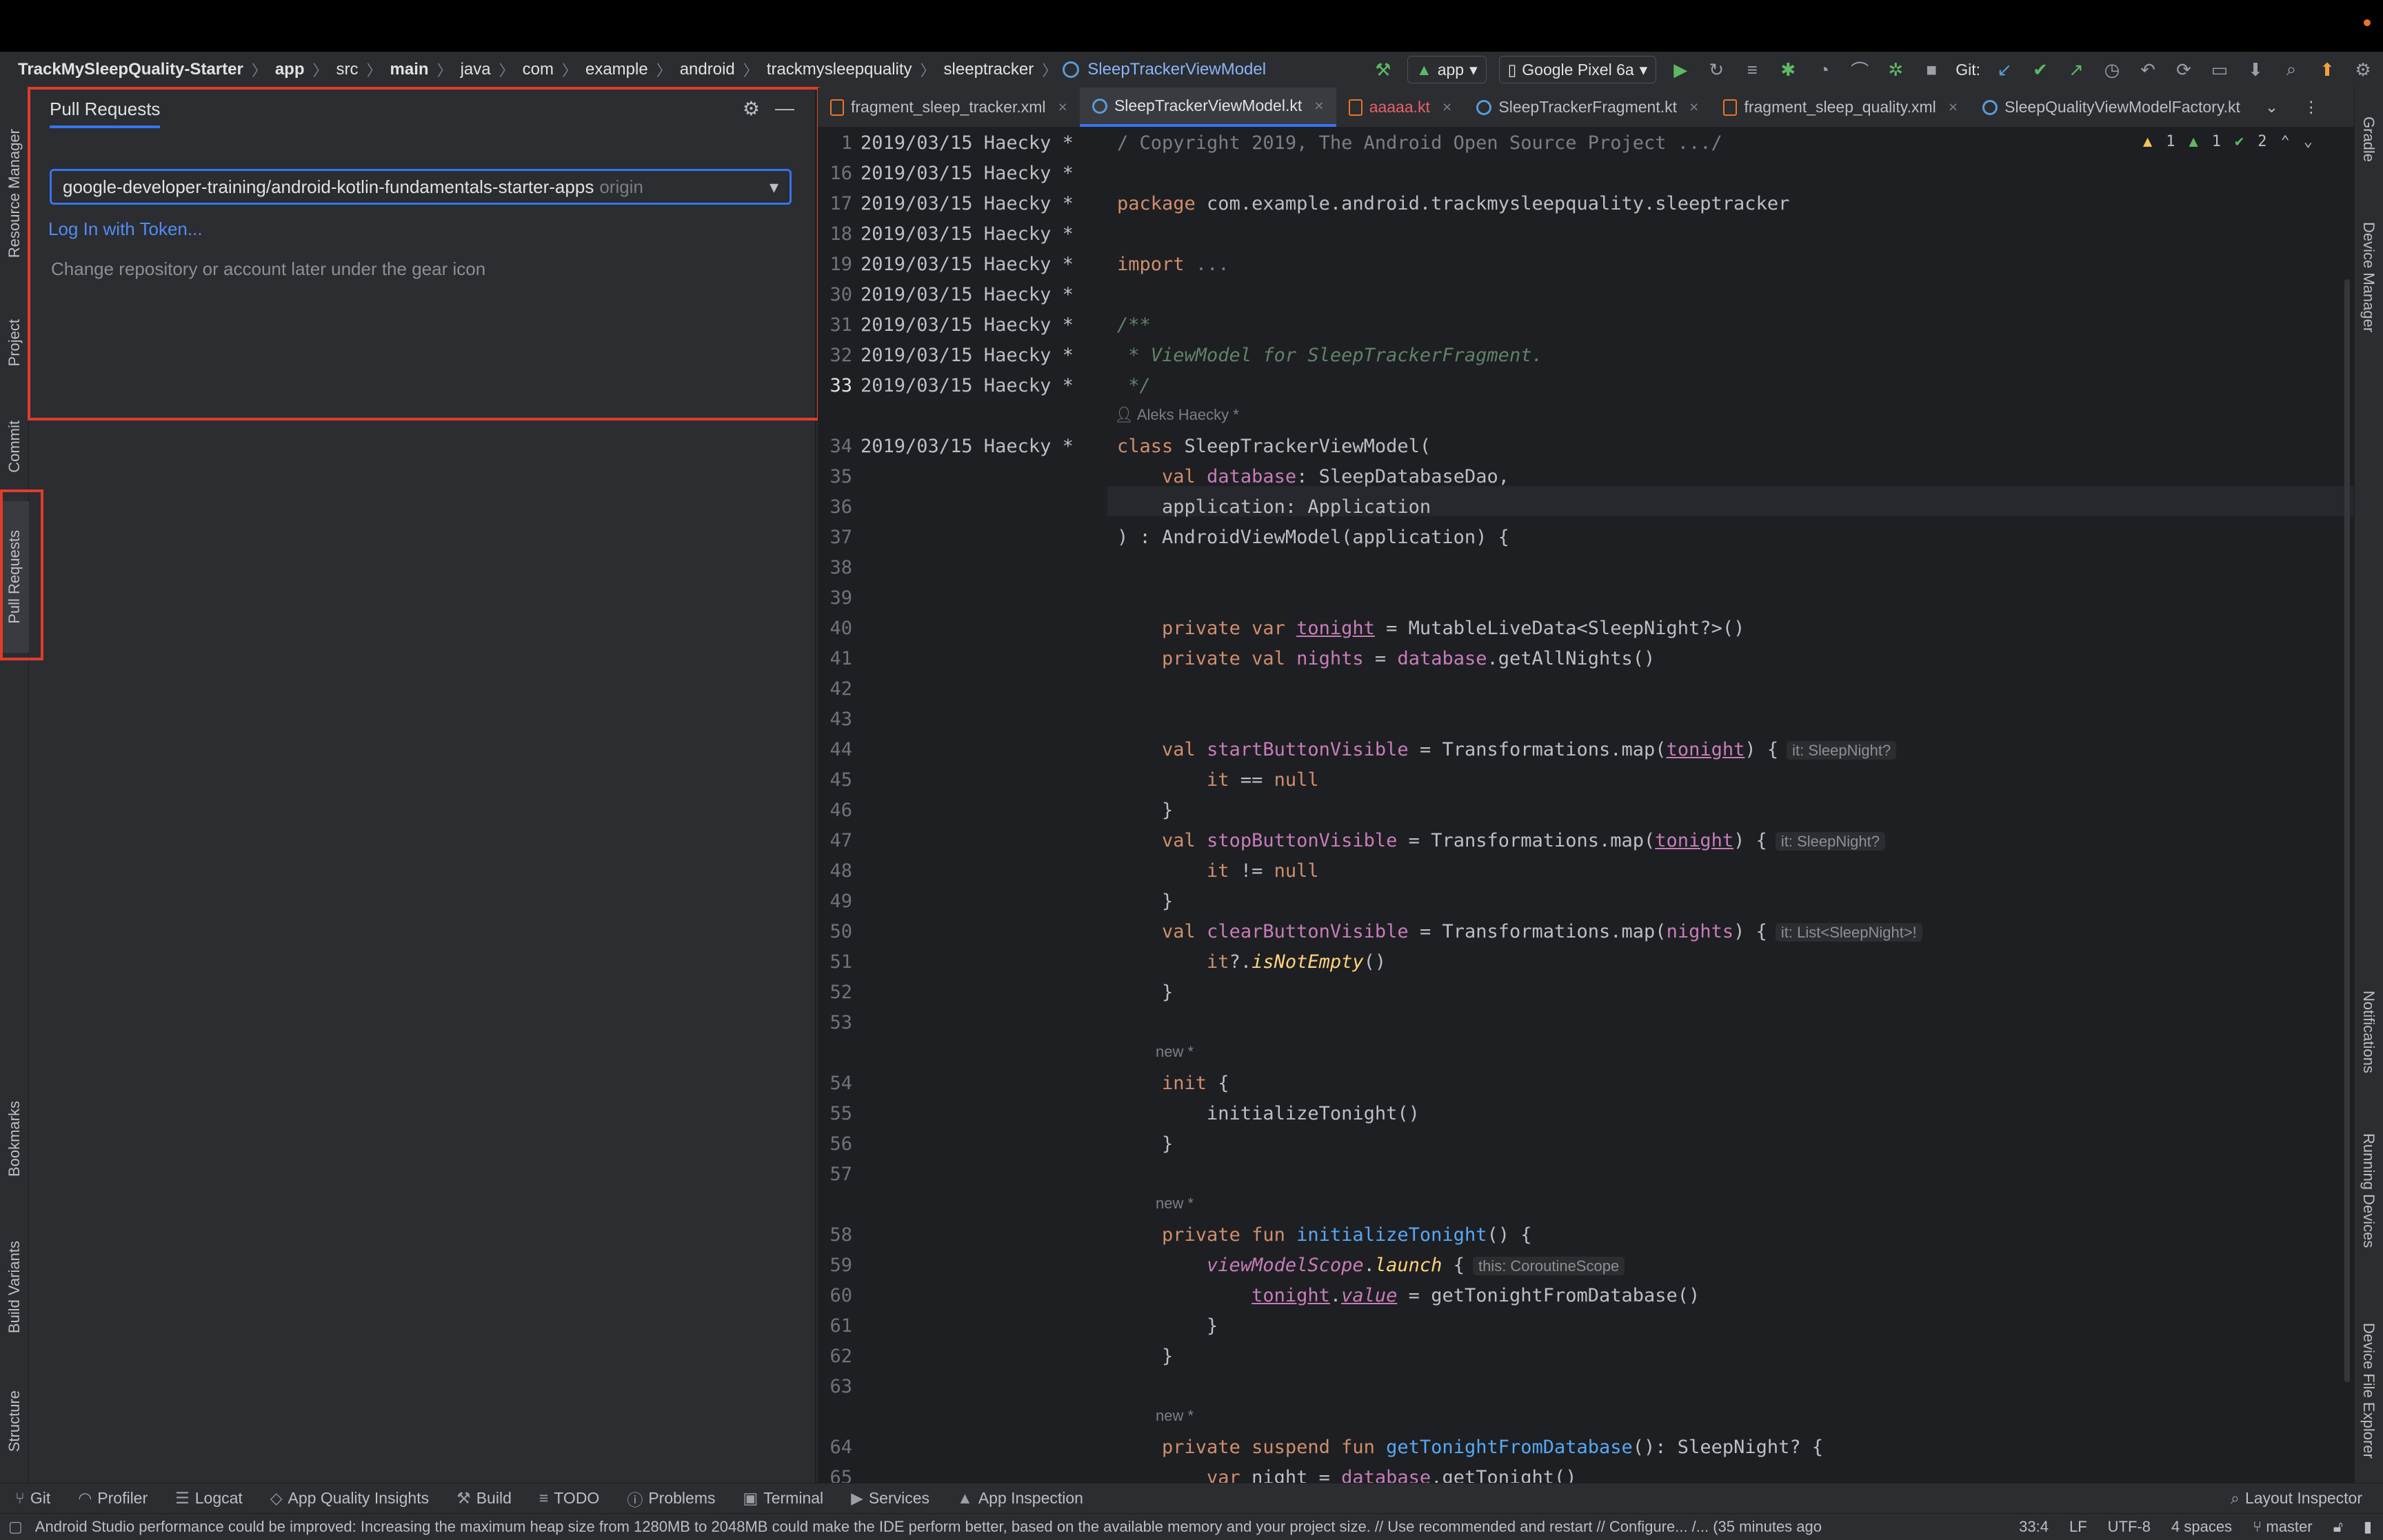 The width and height of the screenshot is (2383, 1540). What do you see at coordinates (1400, 108) in the screenshot?
I see `tab-aaaaa: aaaaa.kt ×` at bounding box center [1400, 108].